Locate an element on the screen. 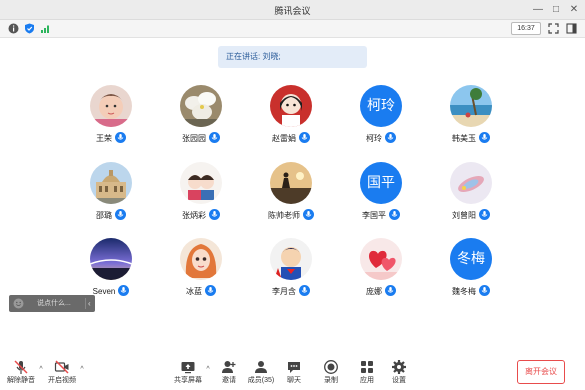  members-icon is located at coordinates (261, 367).